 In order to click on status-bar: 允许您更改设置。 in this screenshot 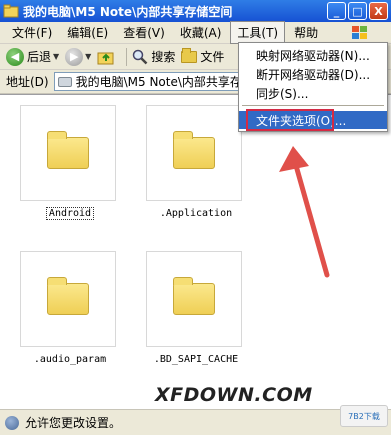, I will do `click(195, 422)`.